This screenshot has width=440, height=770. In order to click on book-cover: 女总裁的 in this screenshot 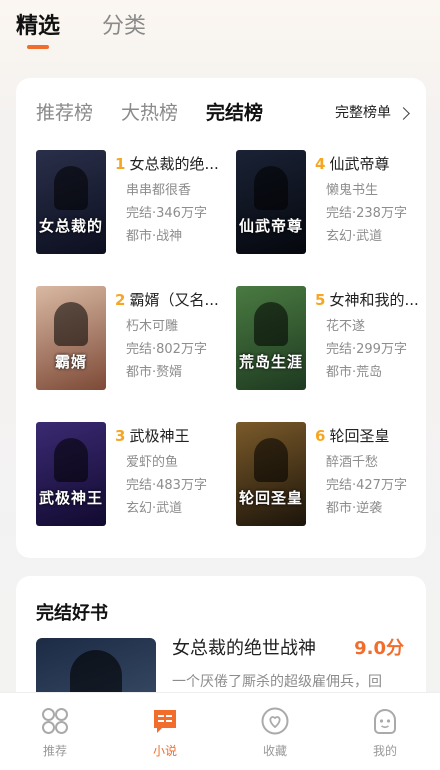, I will do `click(71, 202)`.